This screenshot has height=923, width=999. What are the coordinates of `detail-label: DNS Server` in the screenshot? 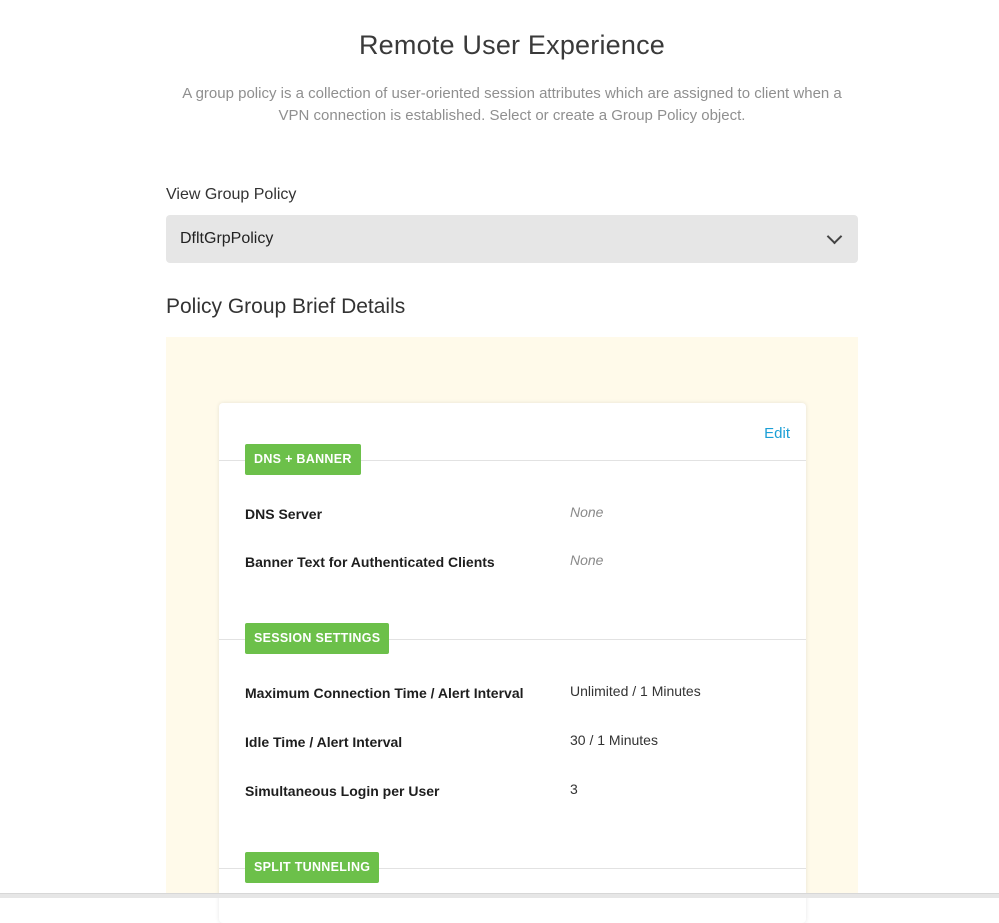 It's located at (284, 514).